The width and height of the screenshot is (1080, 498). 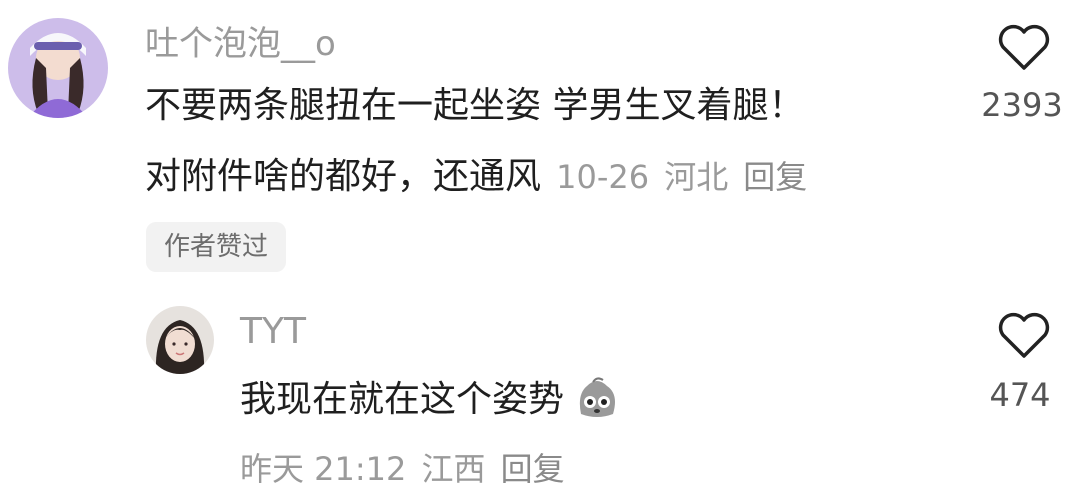 What do you see at coordinates (343, 176) in the screenshot?
I see `comment-text-line2: 对附件啥的都好，还通风` at bounding box center [343, 176].